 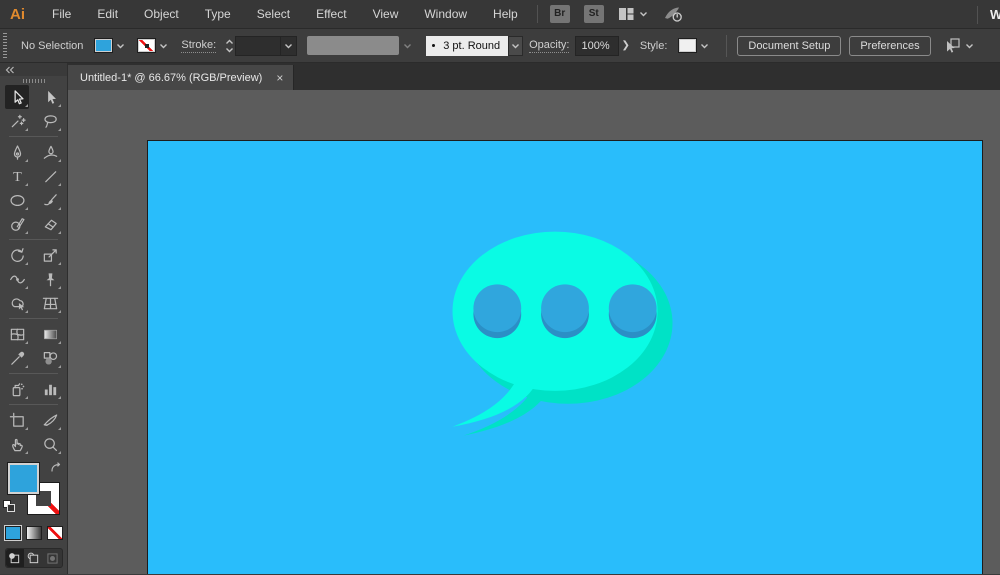 I want to click on bridge-button: Br, so click(x=559, y=14).